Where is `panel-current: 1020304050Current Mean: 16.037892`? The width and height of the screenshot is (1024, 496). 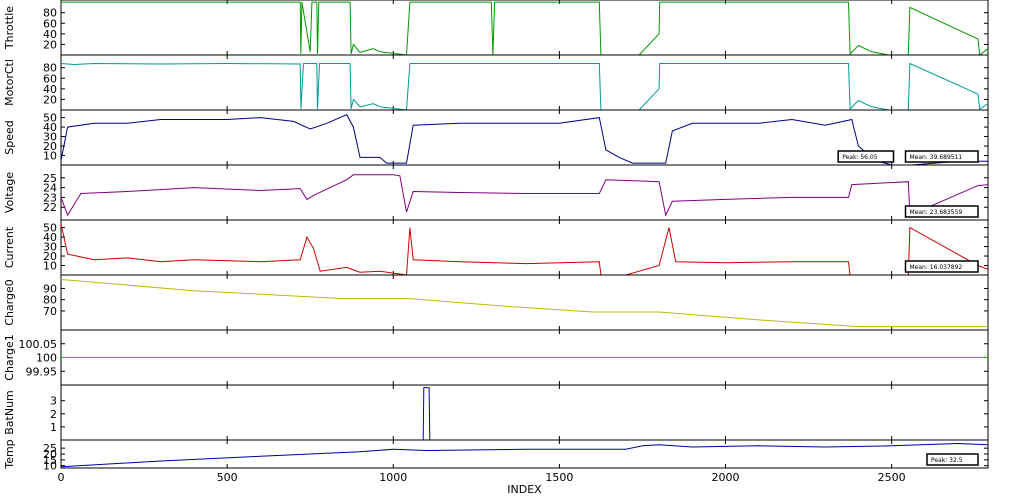 panel-current: 1020304050Current Mean: 16.037892 is located at coordinates (496, 247).